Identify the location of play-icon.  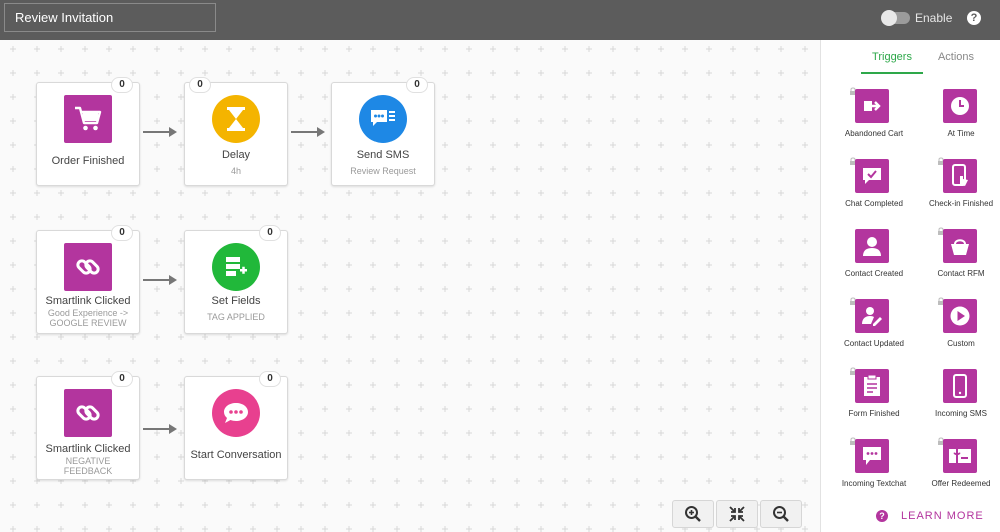
(960, 316).